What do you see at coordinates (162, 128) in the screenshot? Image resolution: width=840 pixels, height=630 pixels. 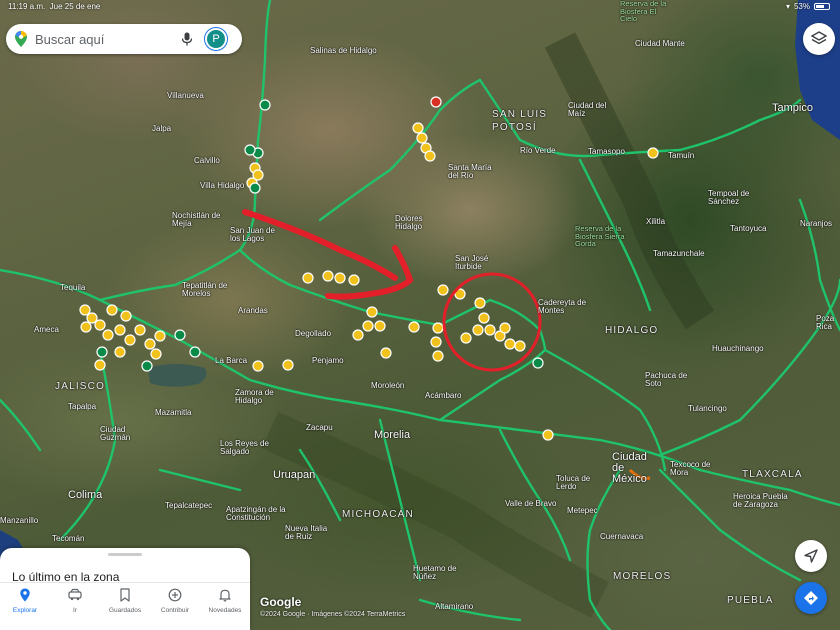 I see `place-label: Jalpa` at bounding box center [162, 128].